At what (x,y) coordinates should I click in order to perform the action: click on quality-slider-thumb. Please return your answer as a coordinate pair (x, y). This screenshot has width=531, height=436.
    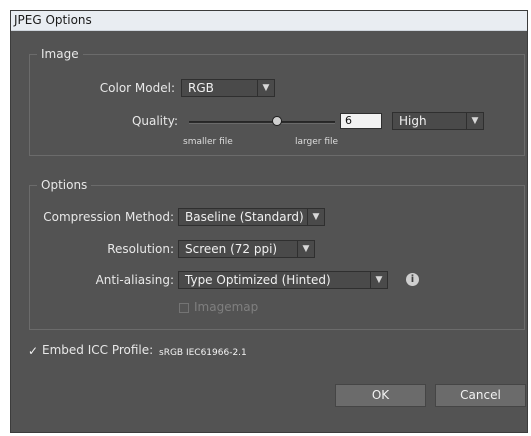
    Looking at the image, I should click on (276, 121).